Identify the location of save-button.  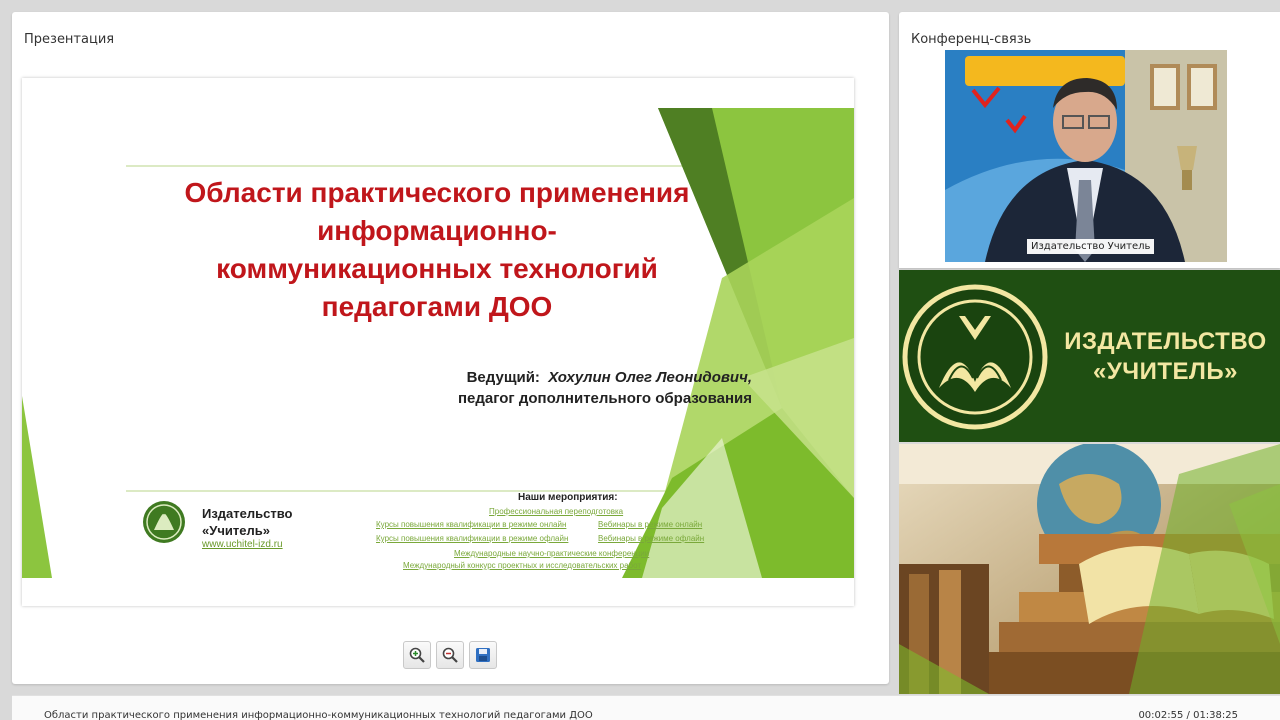
(483, 655).